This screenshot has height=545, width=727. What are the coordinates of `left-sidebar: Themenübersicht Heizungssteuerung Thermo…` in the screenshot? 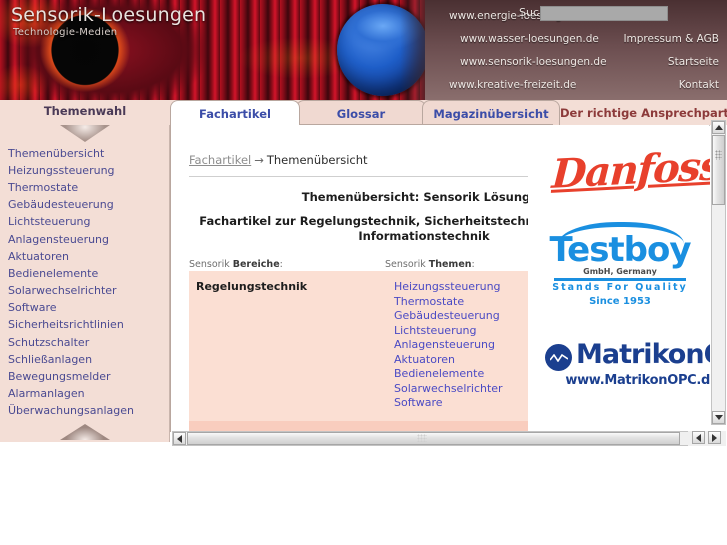 It's located at (85, 283).